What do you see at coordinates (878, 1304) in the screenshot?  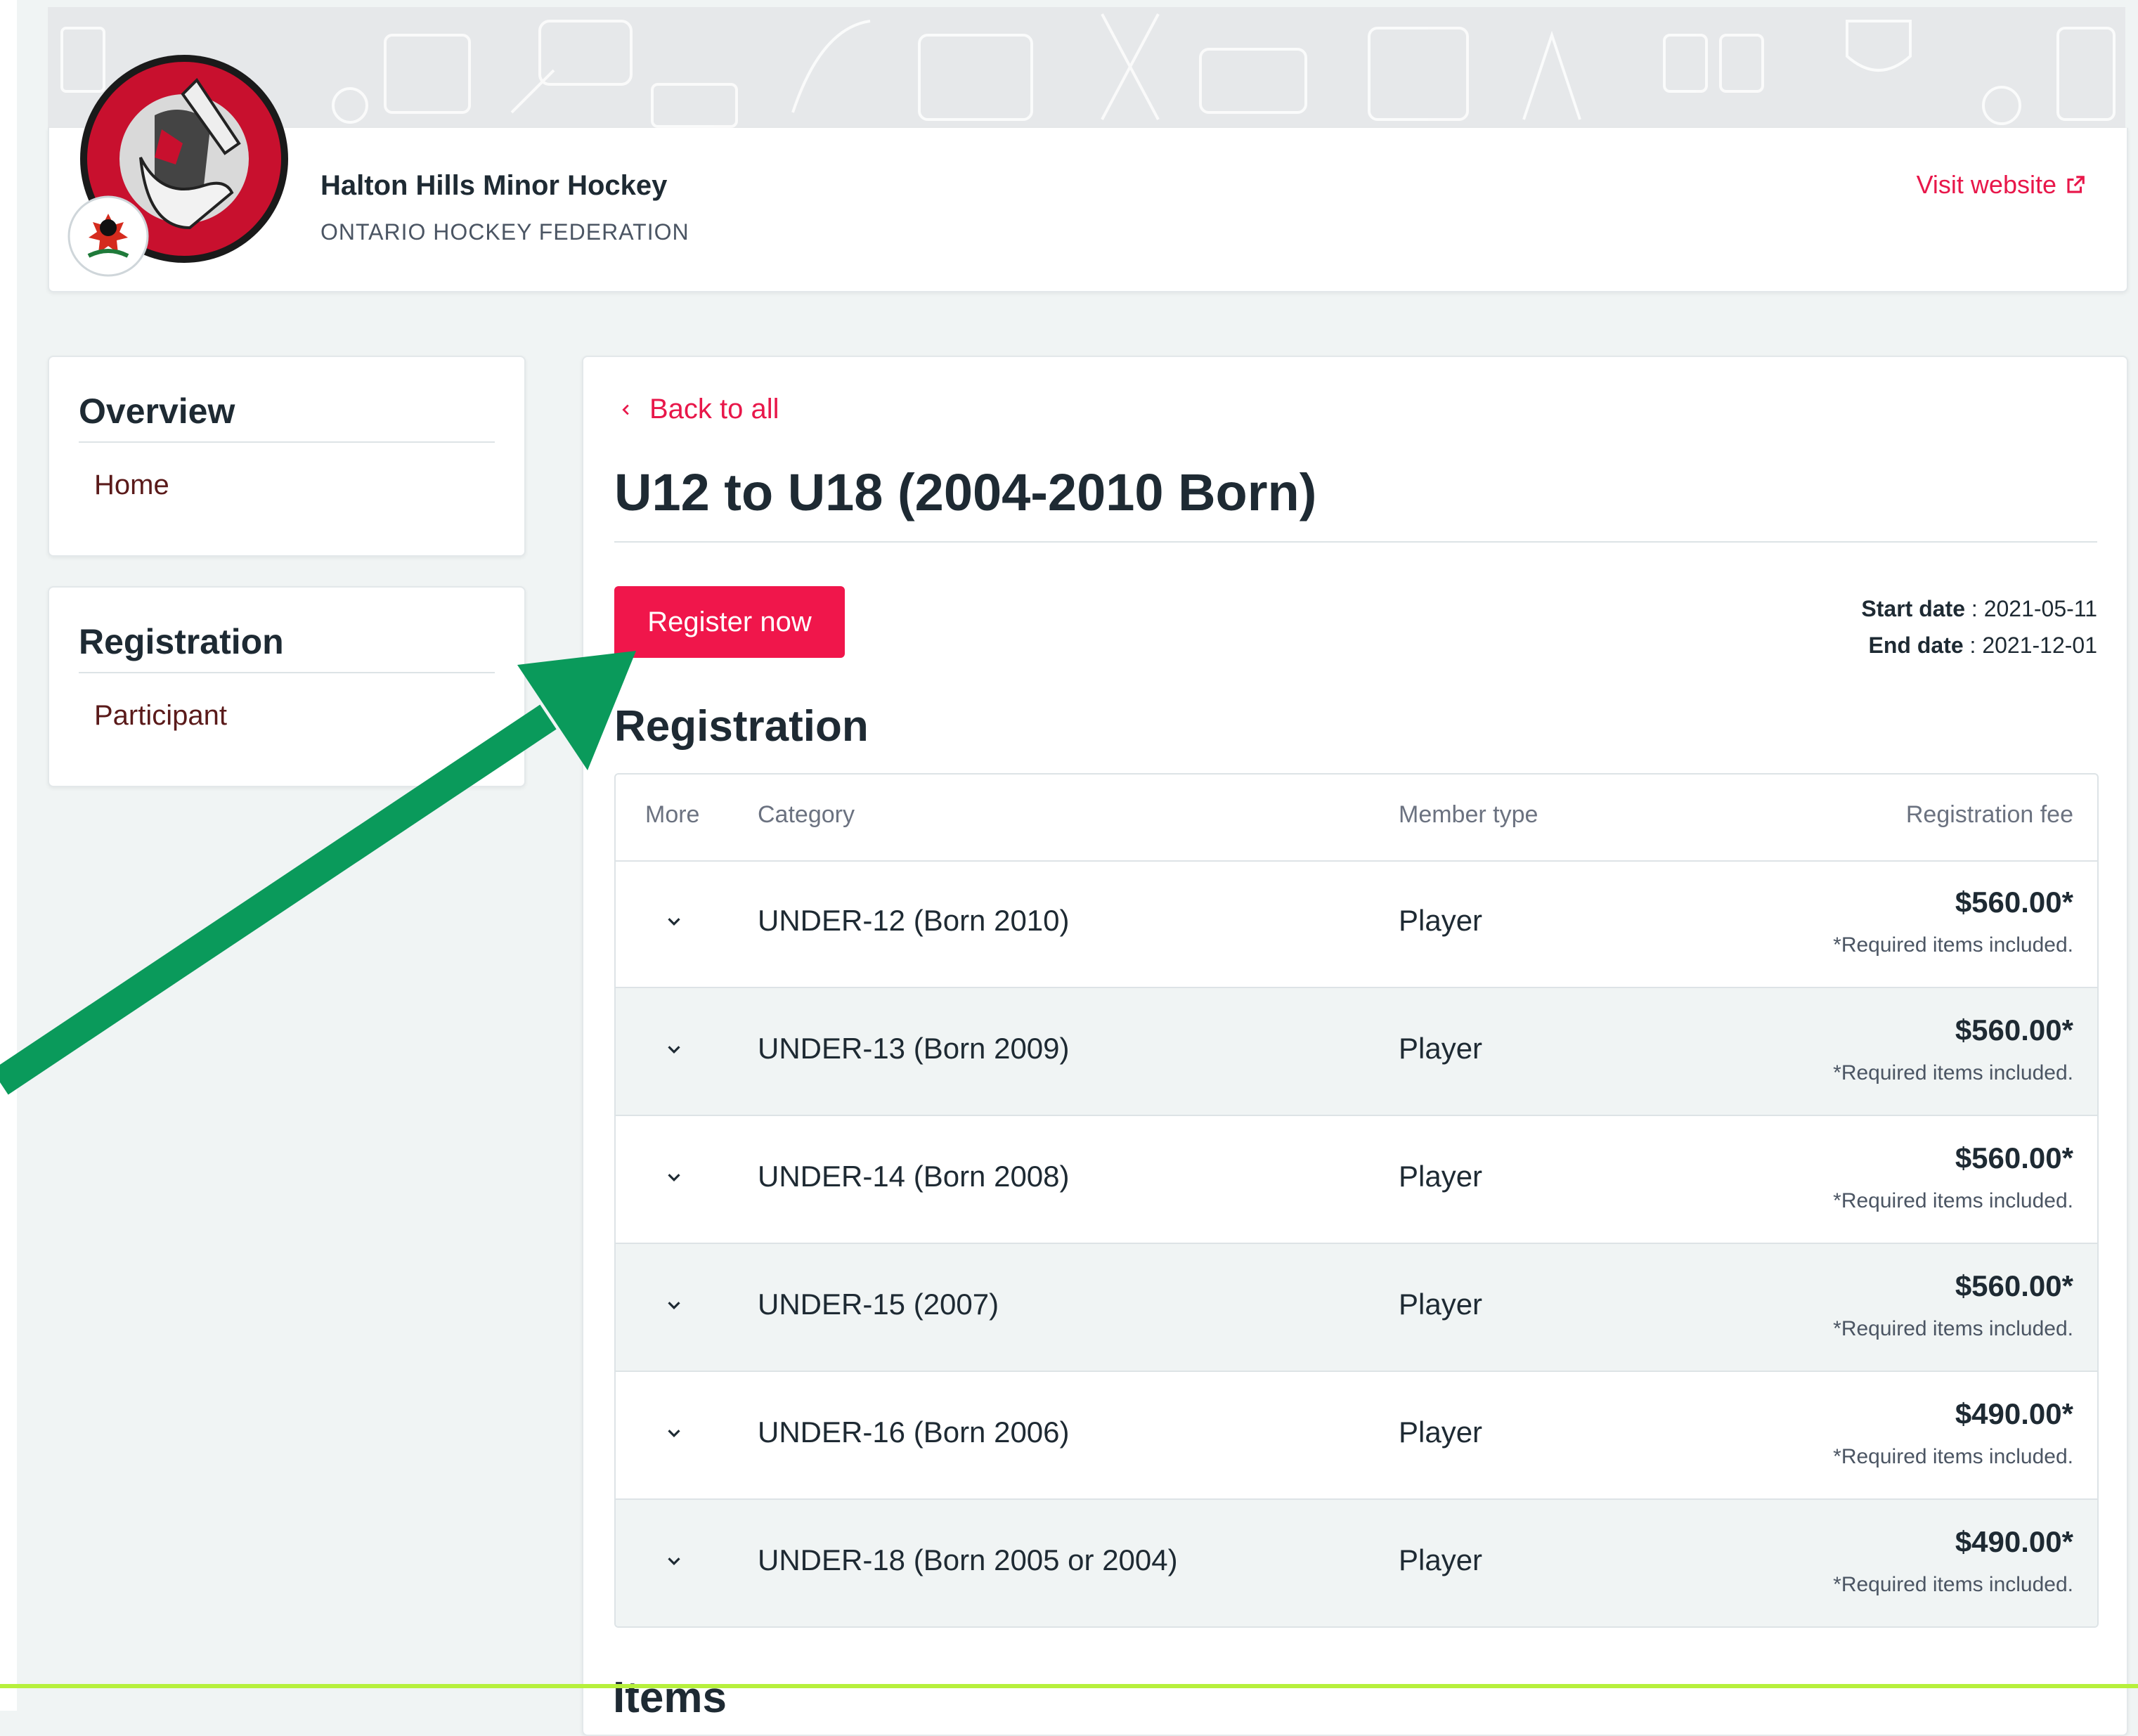 I see `row-category: UNDER-15 (2007)` at bounding box center [878, 1304].